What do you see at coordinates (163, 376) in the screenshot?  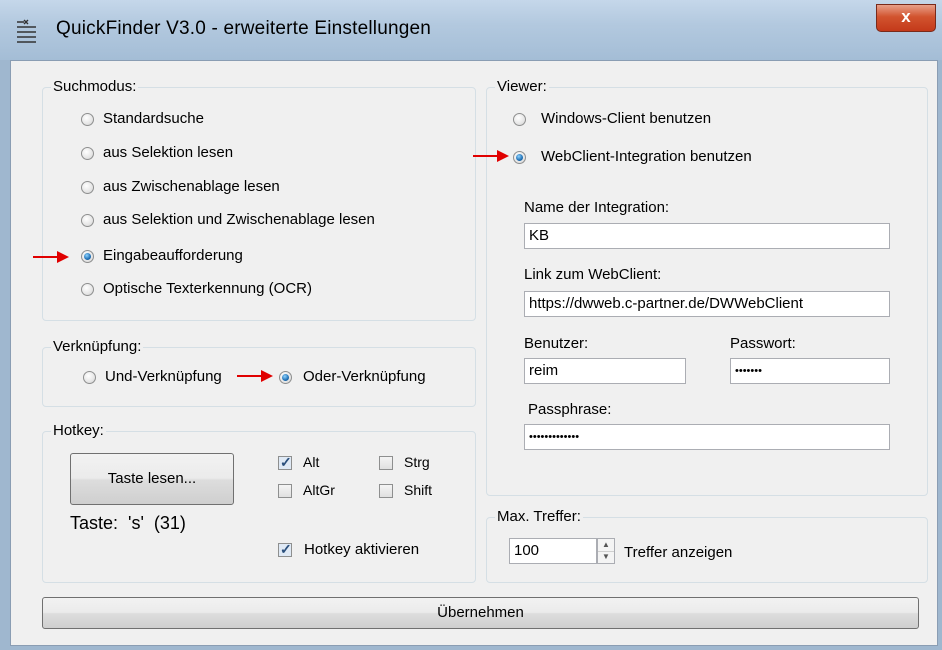 I see `radio-und-label: Und-Verknüpfung` at bounding box center [163, 376].